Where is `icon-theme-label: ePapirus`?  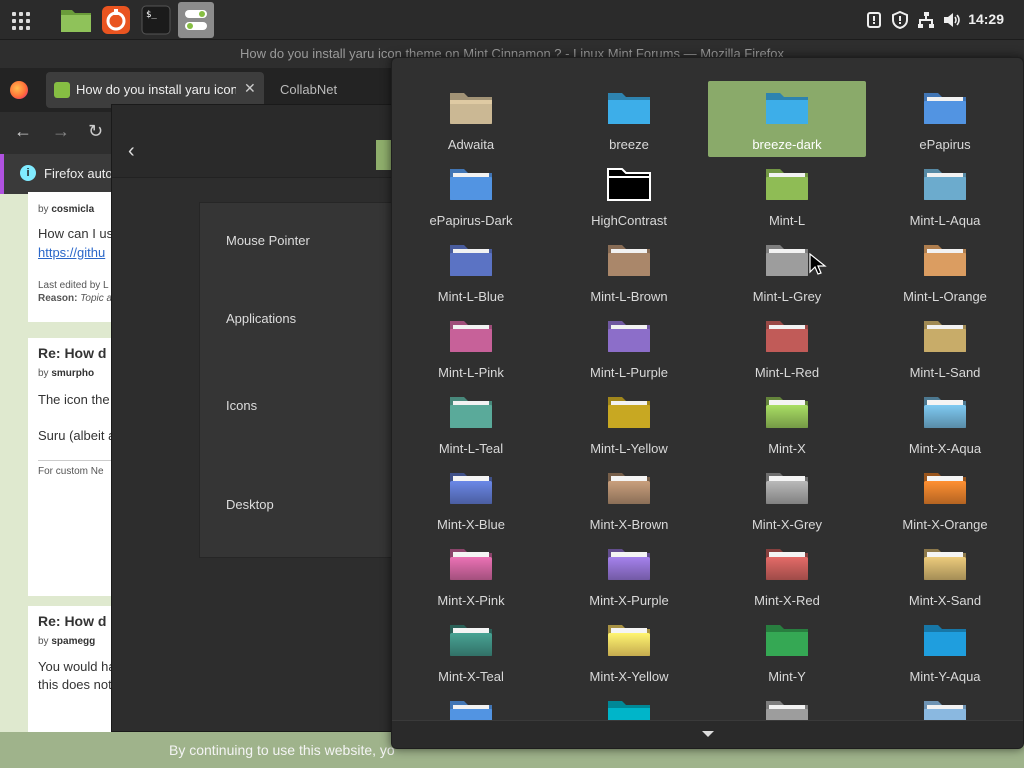 icon-theme-label: ePapirus is located at coordinates (945, 144).